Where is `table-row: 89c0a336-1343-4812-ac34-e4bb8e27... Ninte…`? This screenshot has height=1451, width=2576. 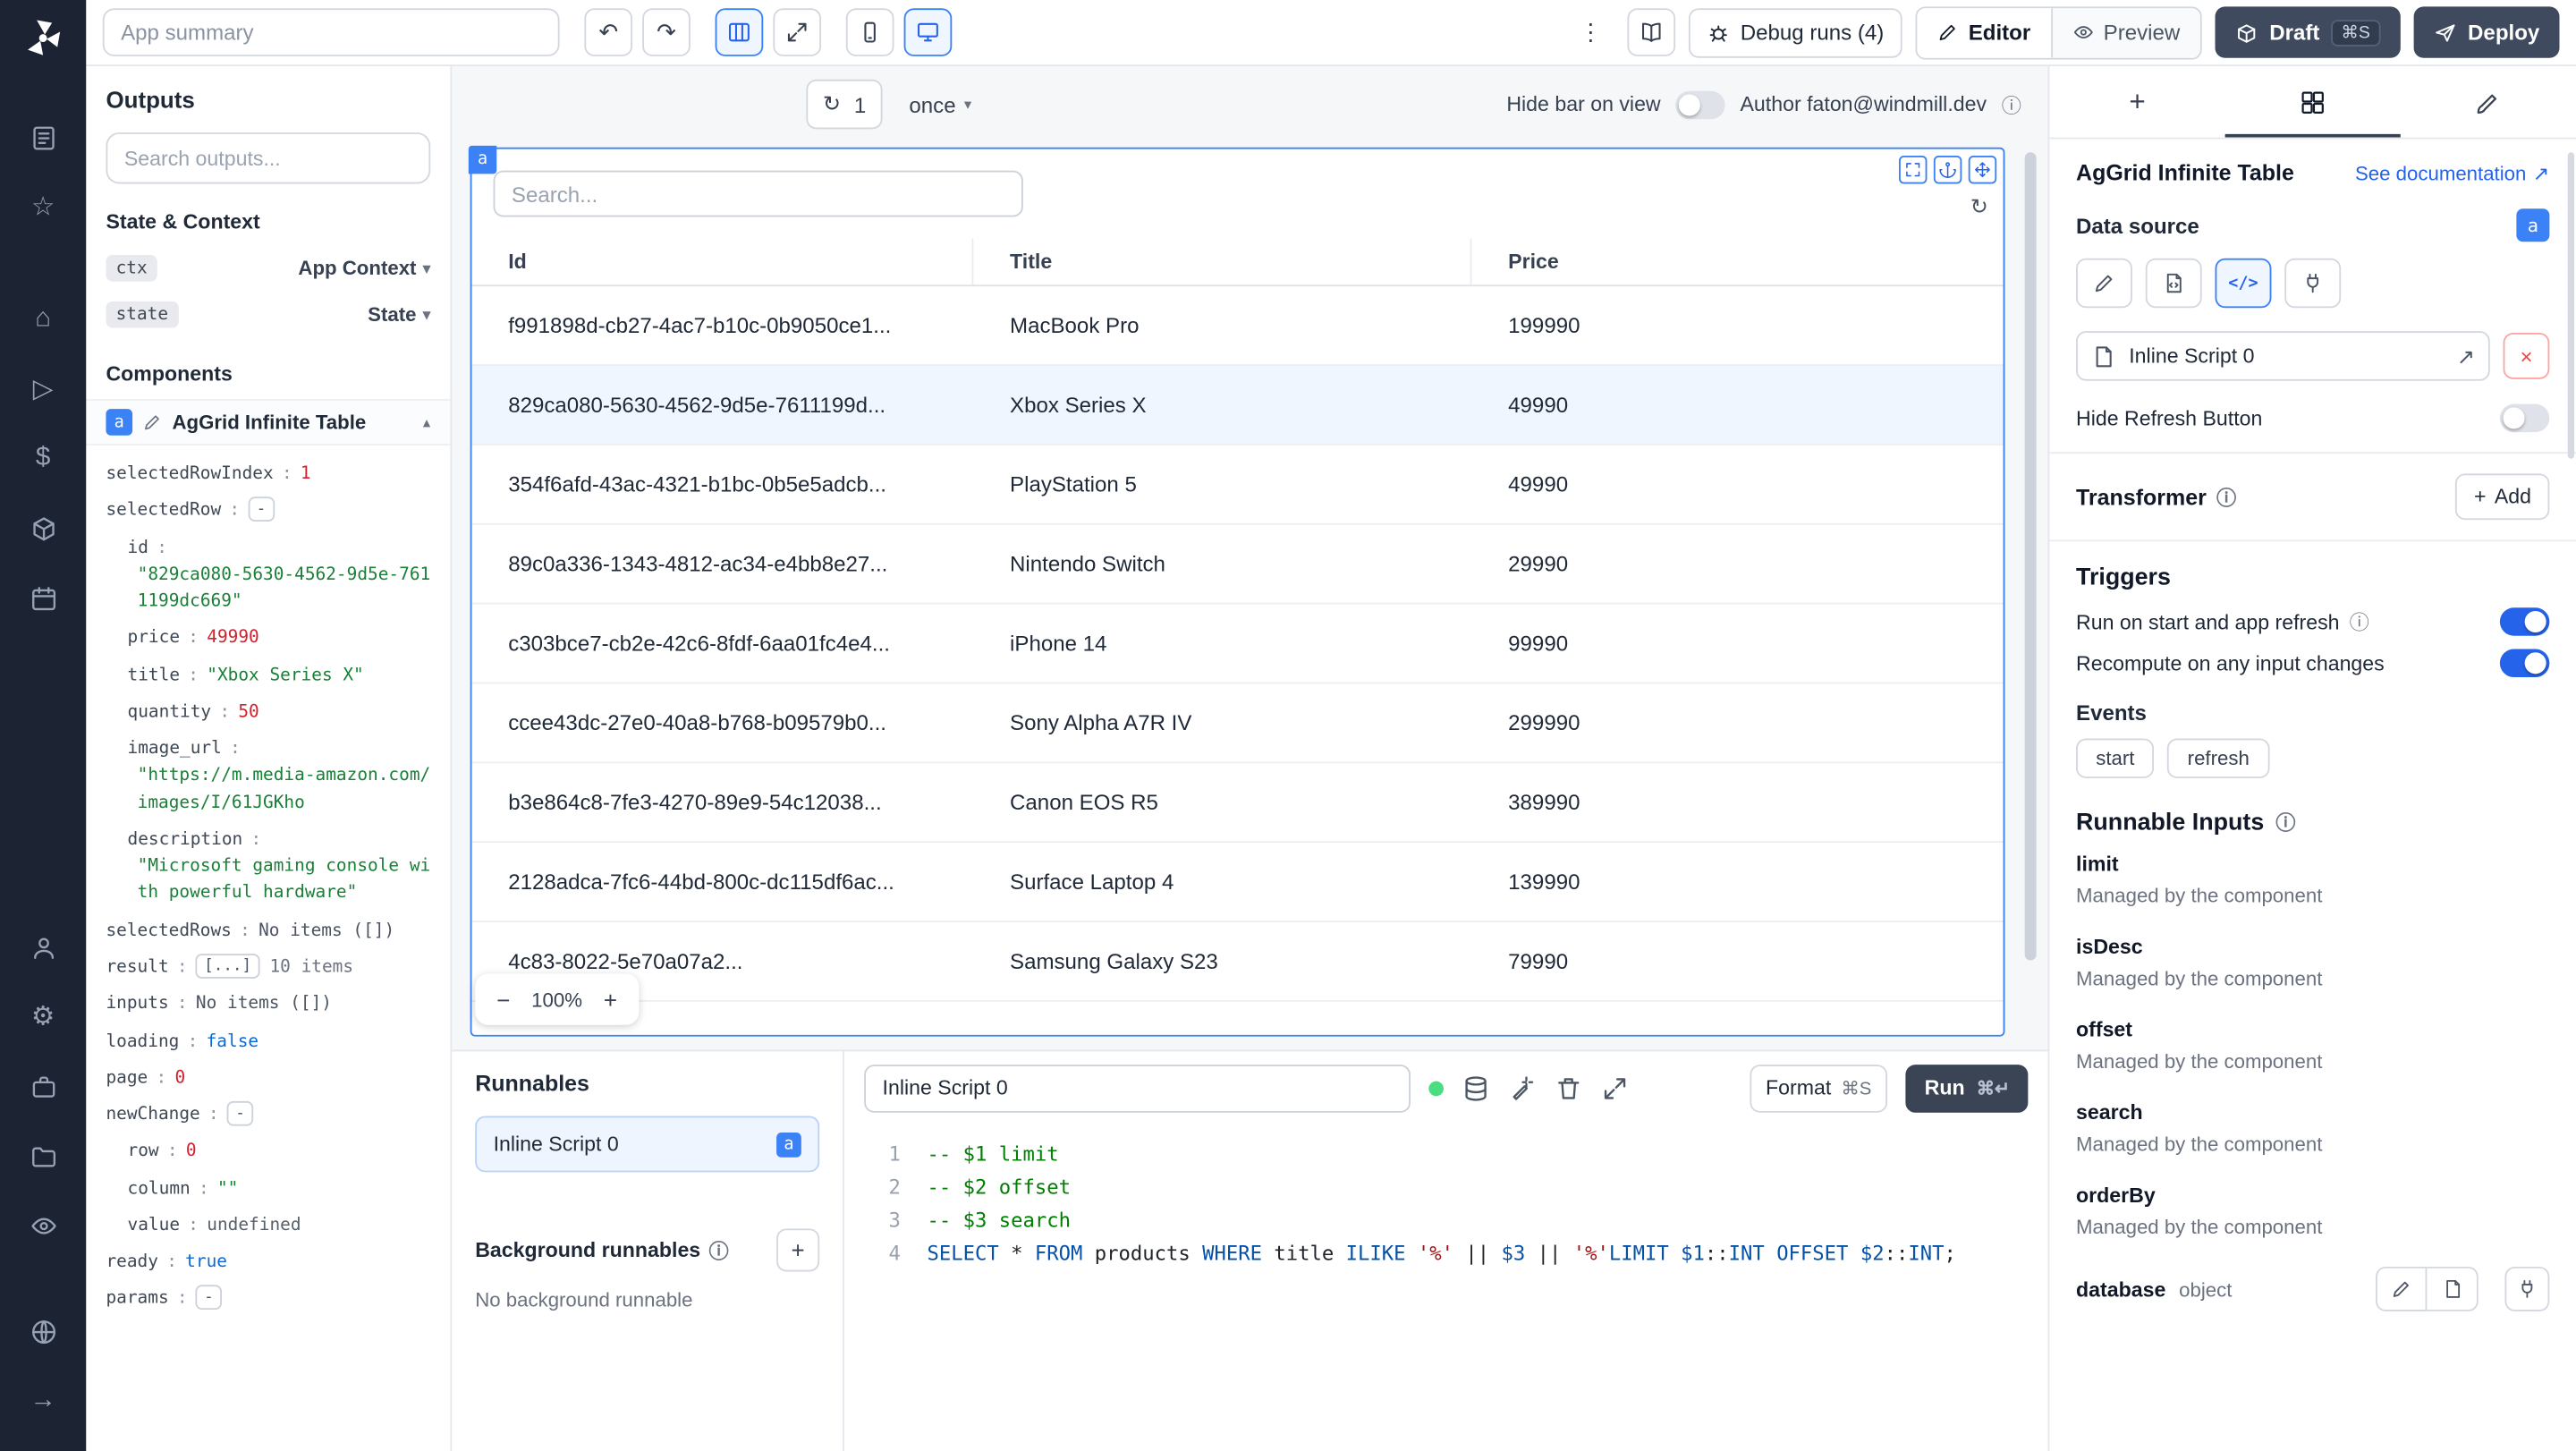 table-row: 89c0a336-1343-4812-ac34-e4bb8e27... Ninte… is located at coordinates (1237, 564).